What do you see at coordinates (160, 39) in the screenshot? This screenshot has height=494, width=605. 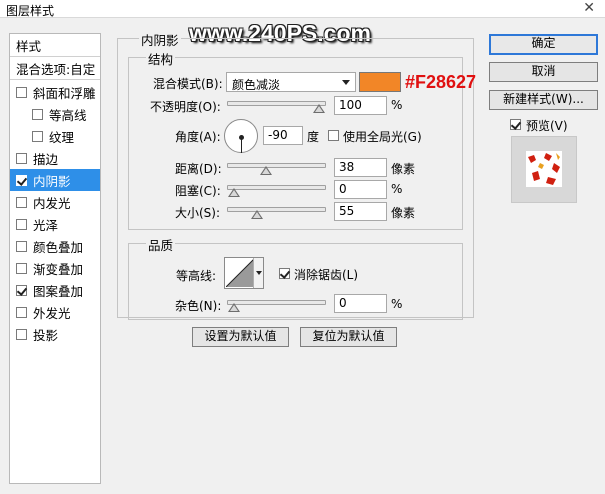 I see `inner-shadow-title: 内阴影` at bounding box center [160, 39].